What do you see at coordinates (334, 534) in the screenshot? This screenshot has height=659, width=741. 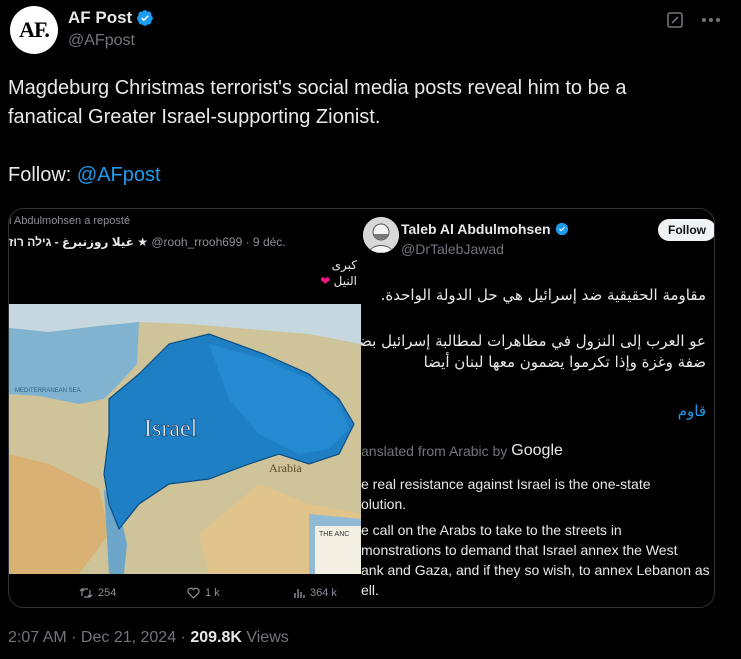 I see `map-label-corner: THE ANC` at bounding box center [334, 534].